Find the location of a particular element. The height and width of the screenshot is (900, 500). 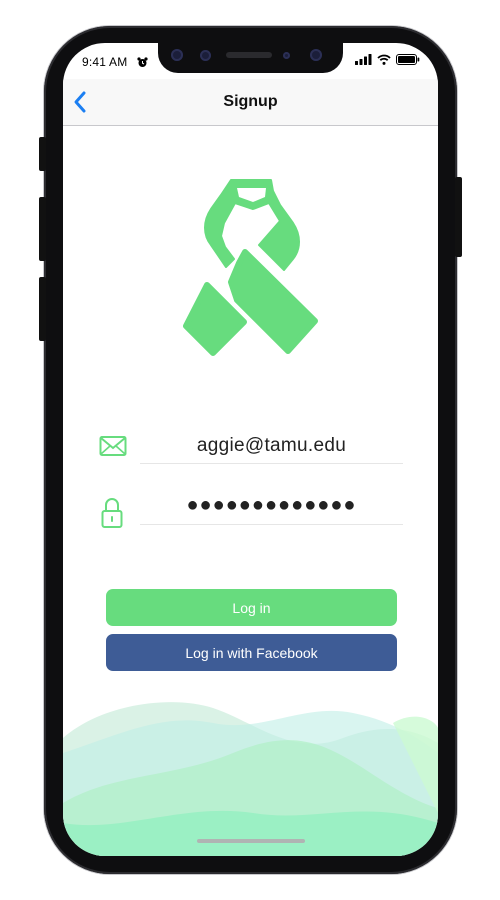

power-button is located at coordinates (458, 217).